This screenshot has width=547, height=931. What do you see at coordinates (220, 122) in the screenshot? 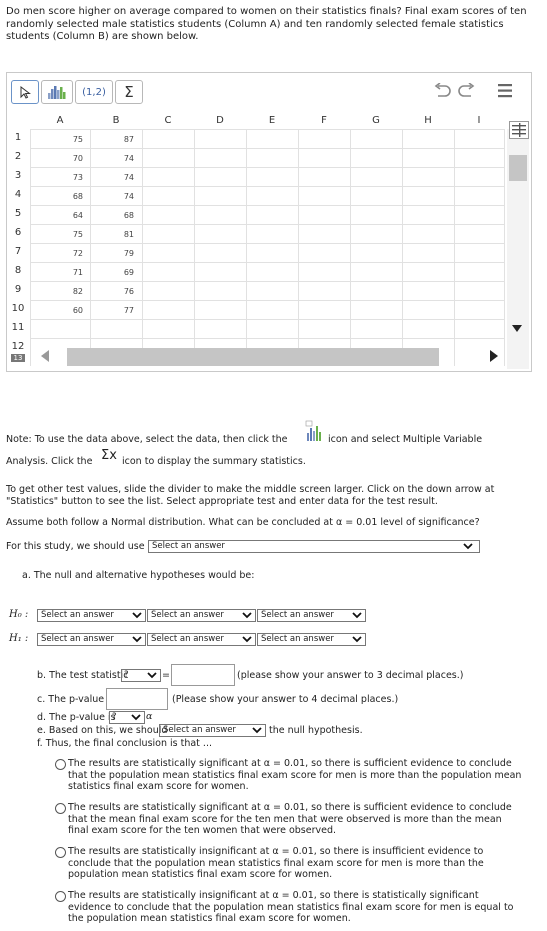
I see `column-header-d: D` at bounding box center [220, 122].